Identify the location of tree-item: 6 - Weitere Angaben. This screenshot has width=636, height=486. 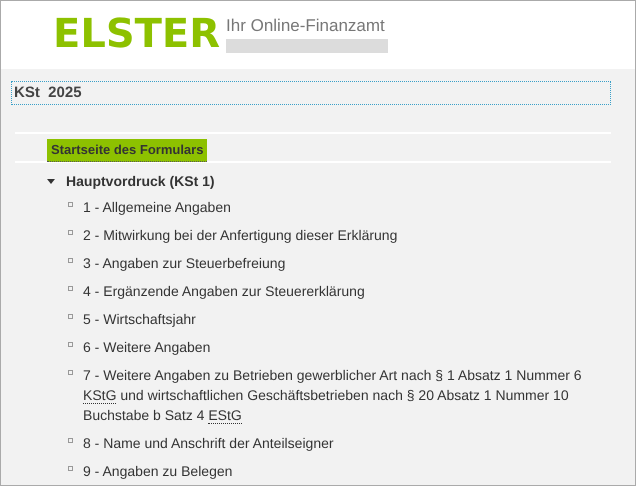
(347, 347).